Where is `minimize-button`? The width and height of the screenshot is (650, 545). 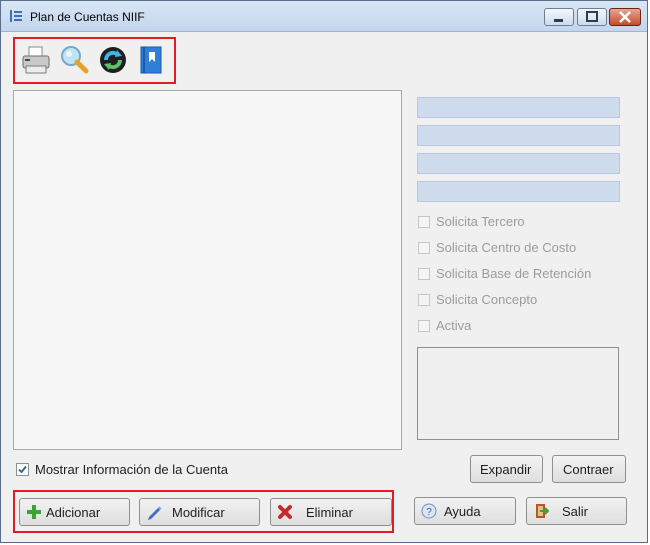
minimize-button is located at coordinates (559, 17).